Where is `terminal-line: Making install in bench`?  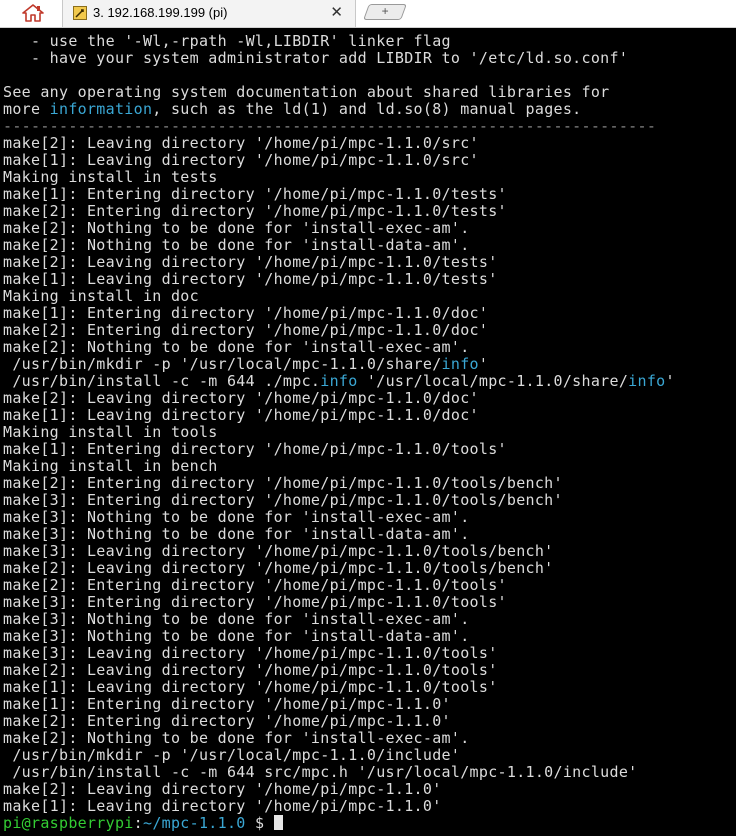 terminal-line: Making install in bench is located at coordinates (110, 466).